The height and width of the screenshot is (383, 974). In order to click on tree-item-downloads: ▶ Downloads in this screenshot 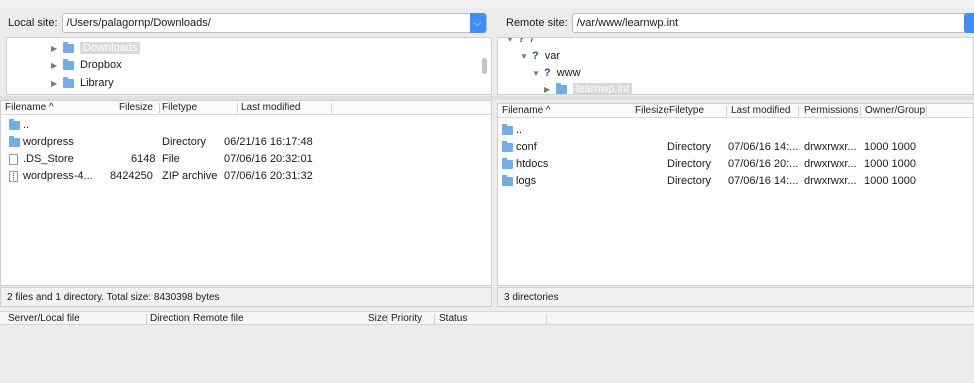, I will do `click(96, 48)`.